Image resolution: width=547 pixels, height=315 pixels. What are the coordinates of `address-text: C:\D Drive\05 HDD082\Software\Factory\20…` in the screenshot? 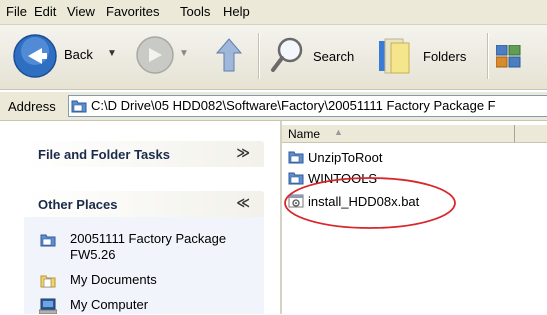 It's located at (293, 105).